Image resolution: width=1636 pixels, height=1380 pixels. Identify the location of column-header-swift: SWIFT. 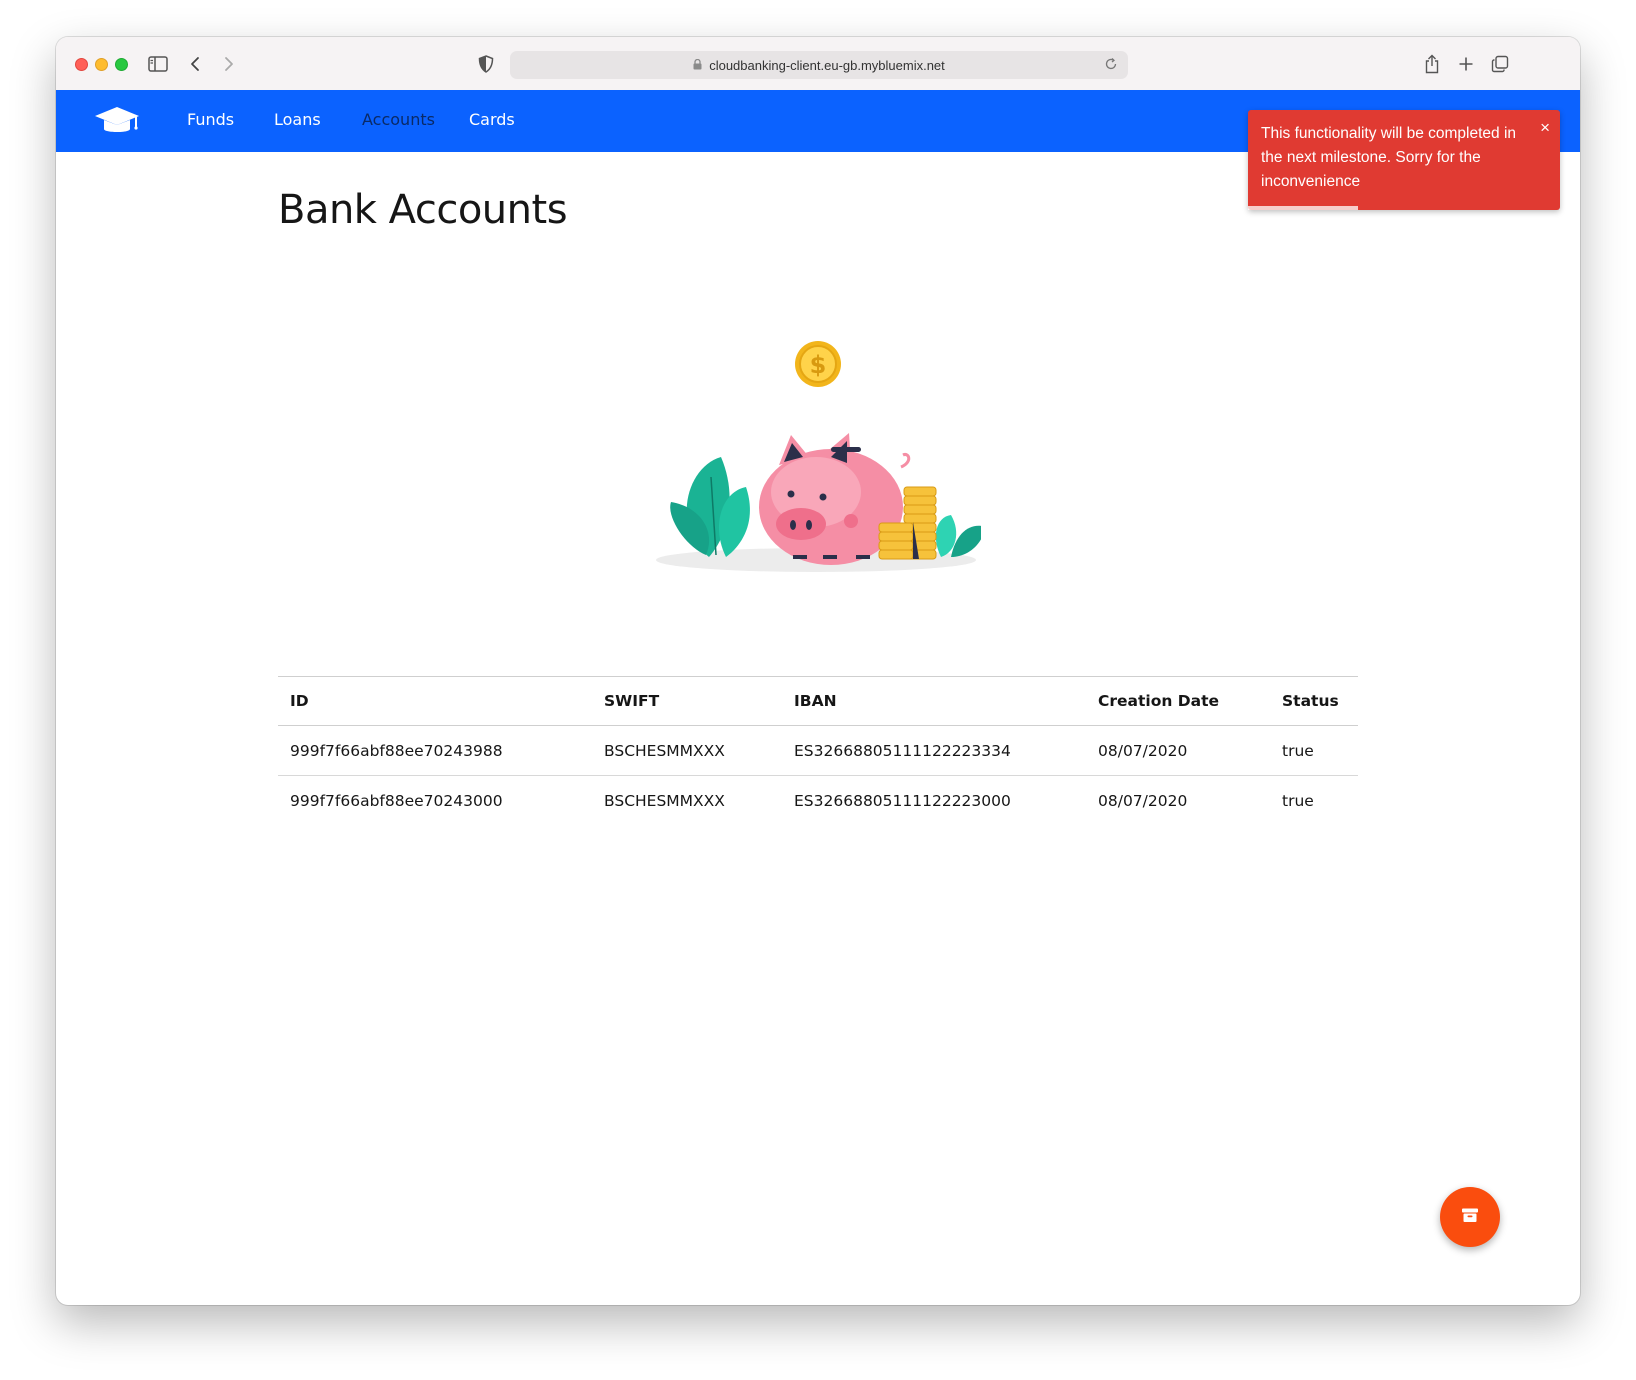
(687, 701).